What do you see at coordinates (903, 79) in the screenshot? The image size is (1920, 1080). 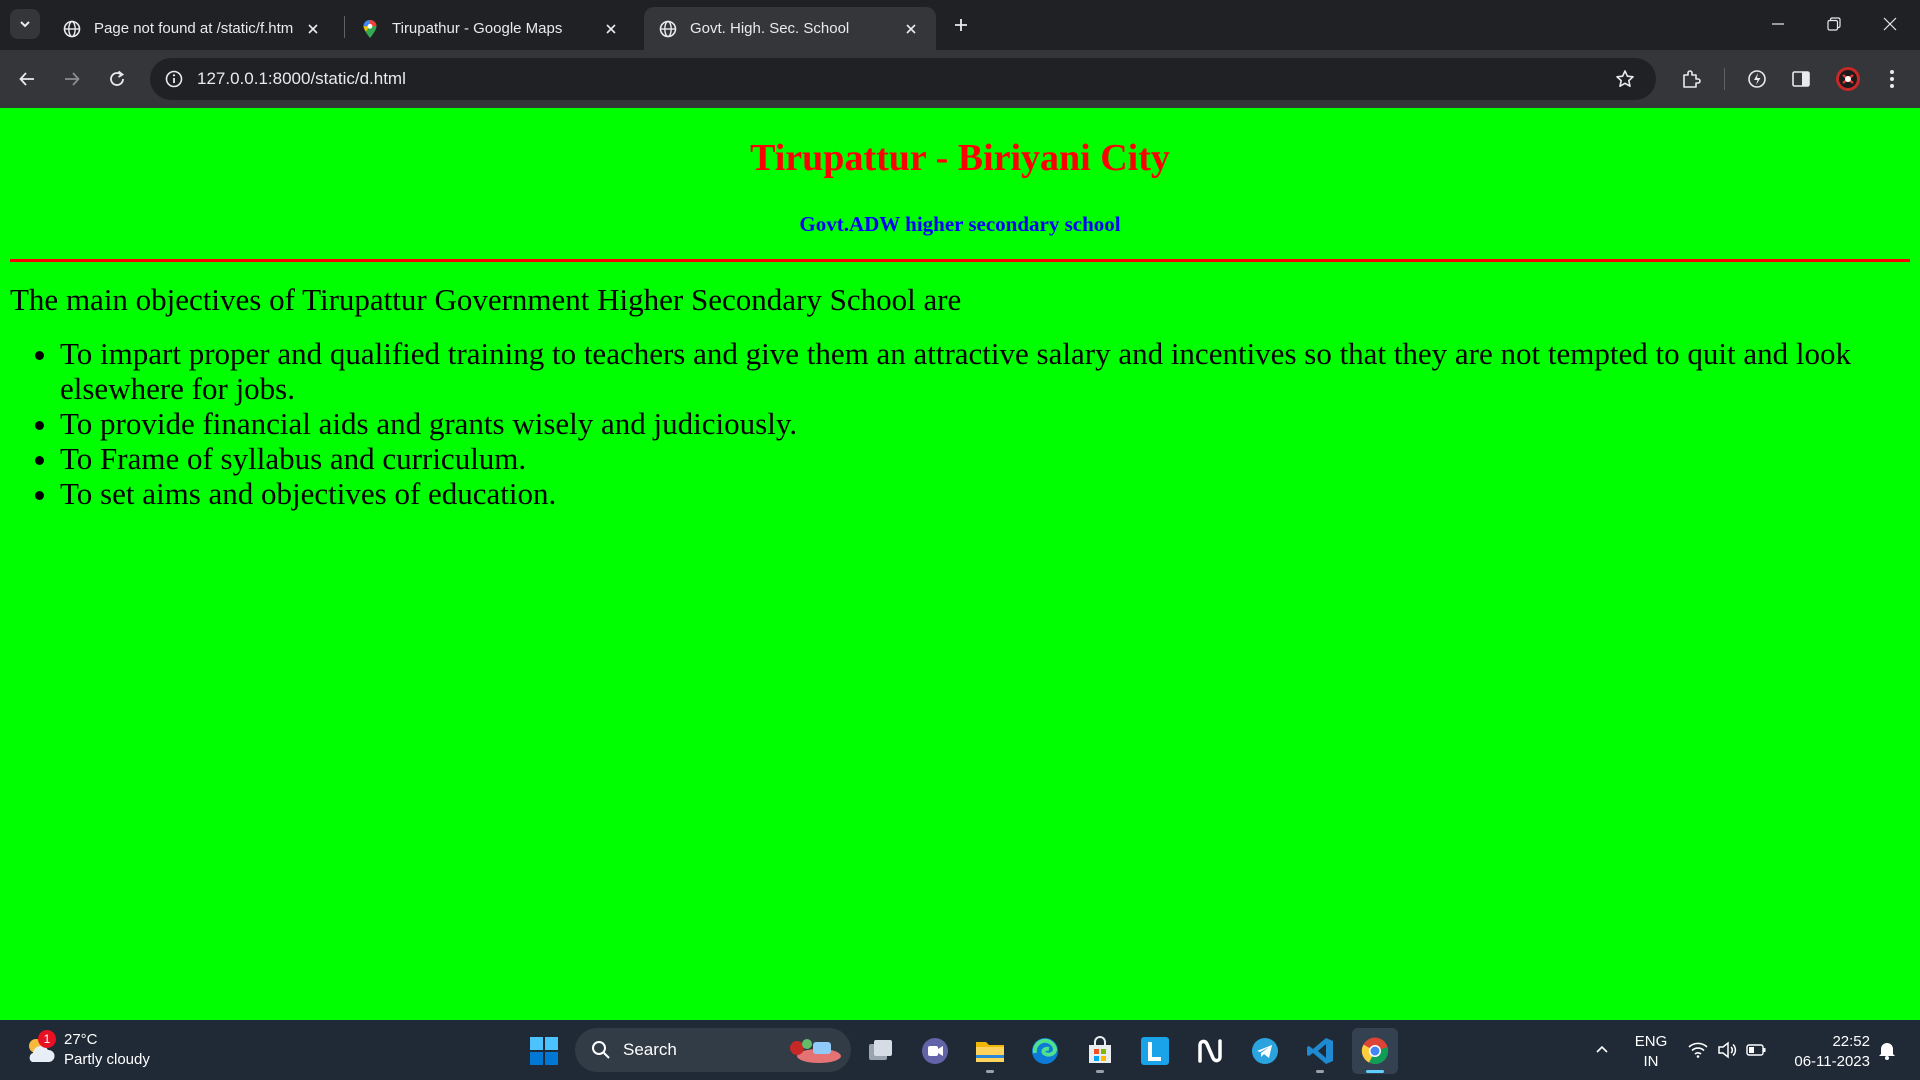 I see `address-bar: 127.0.0.1:8000/static/d.html` at bounding box center [903, 79].